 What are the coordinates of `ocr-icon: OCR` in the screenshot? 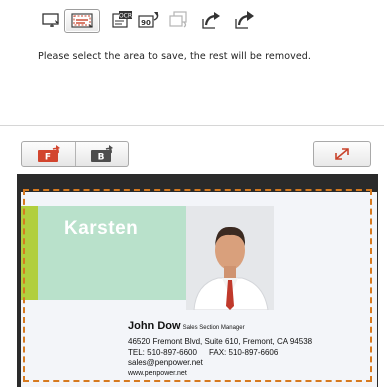 It's located at (122, 19).